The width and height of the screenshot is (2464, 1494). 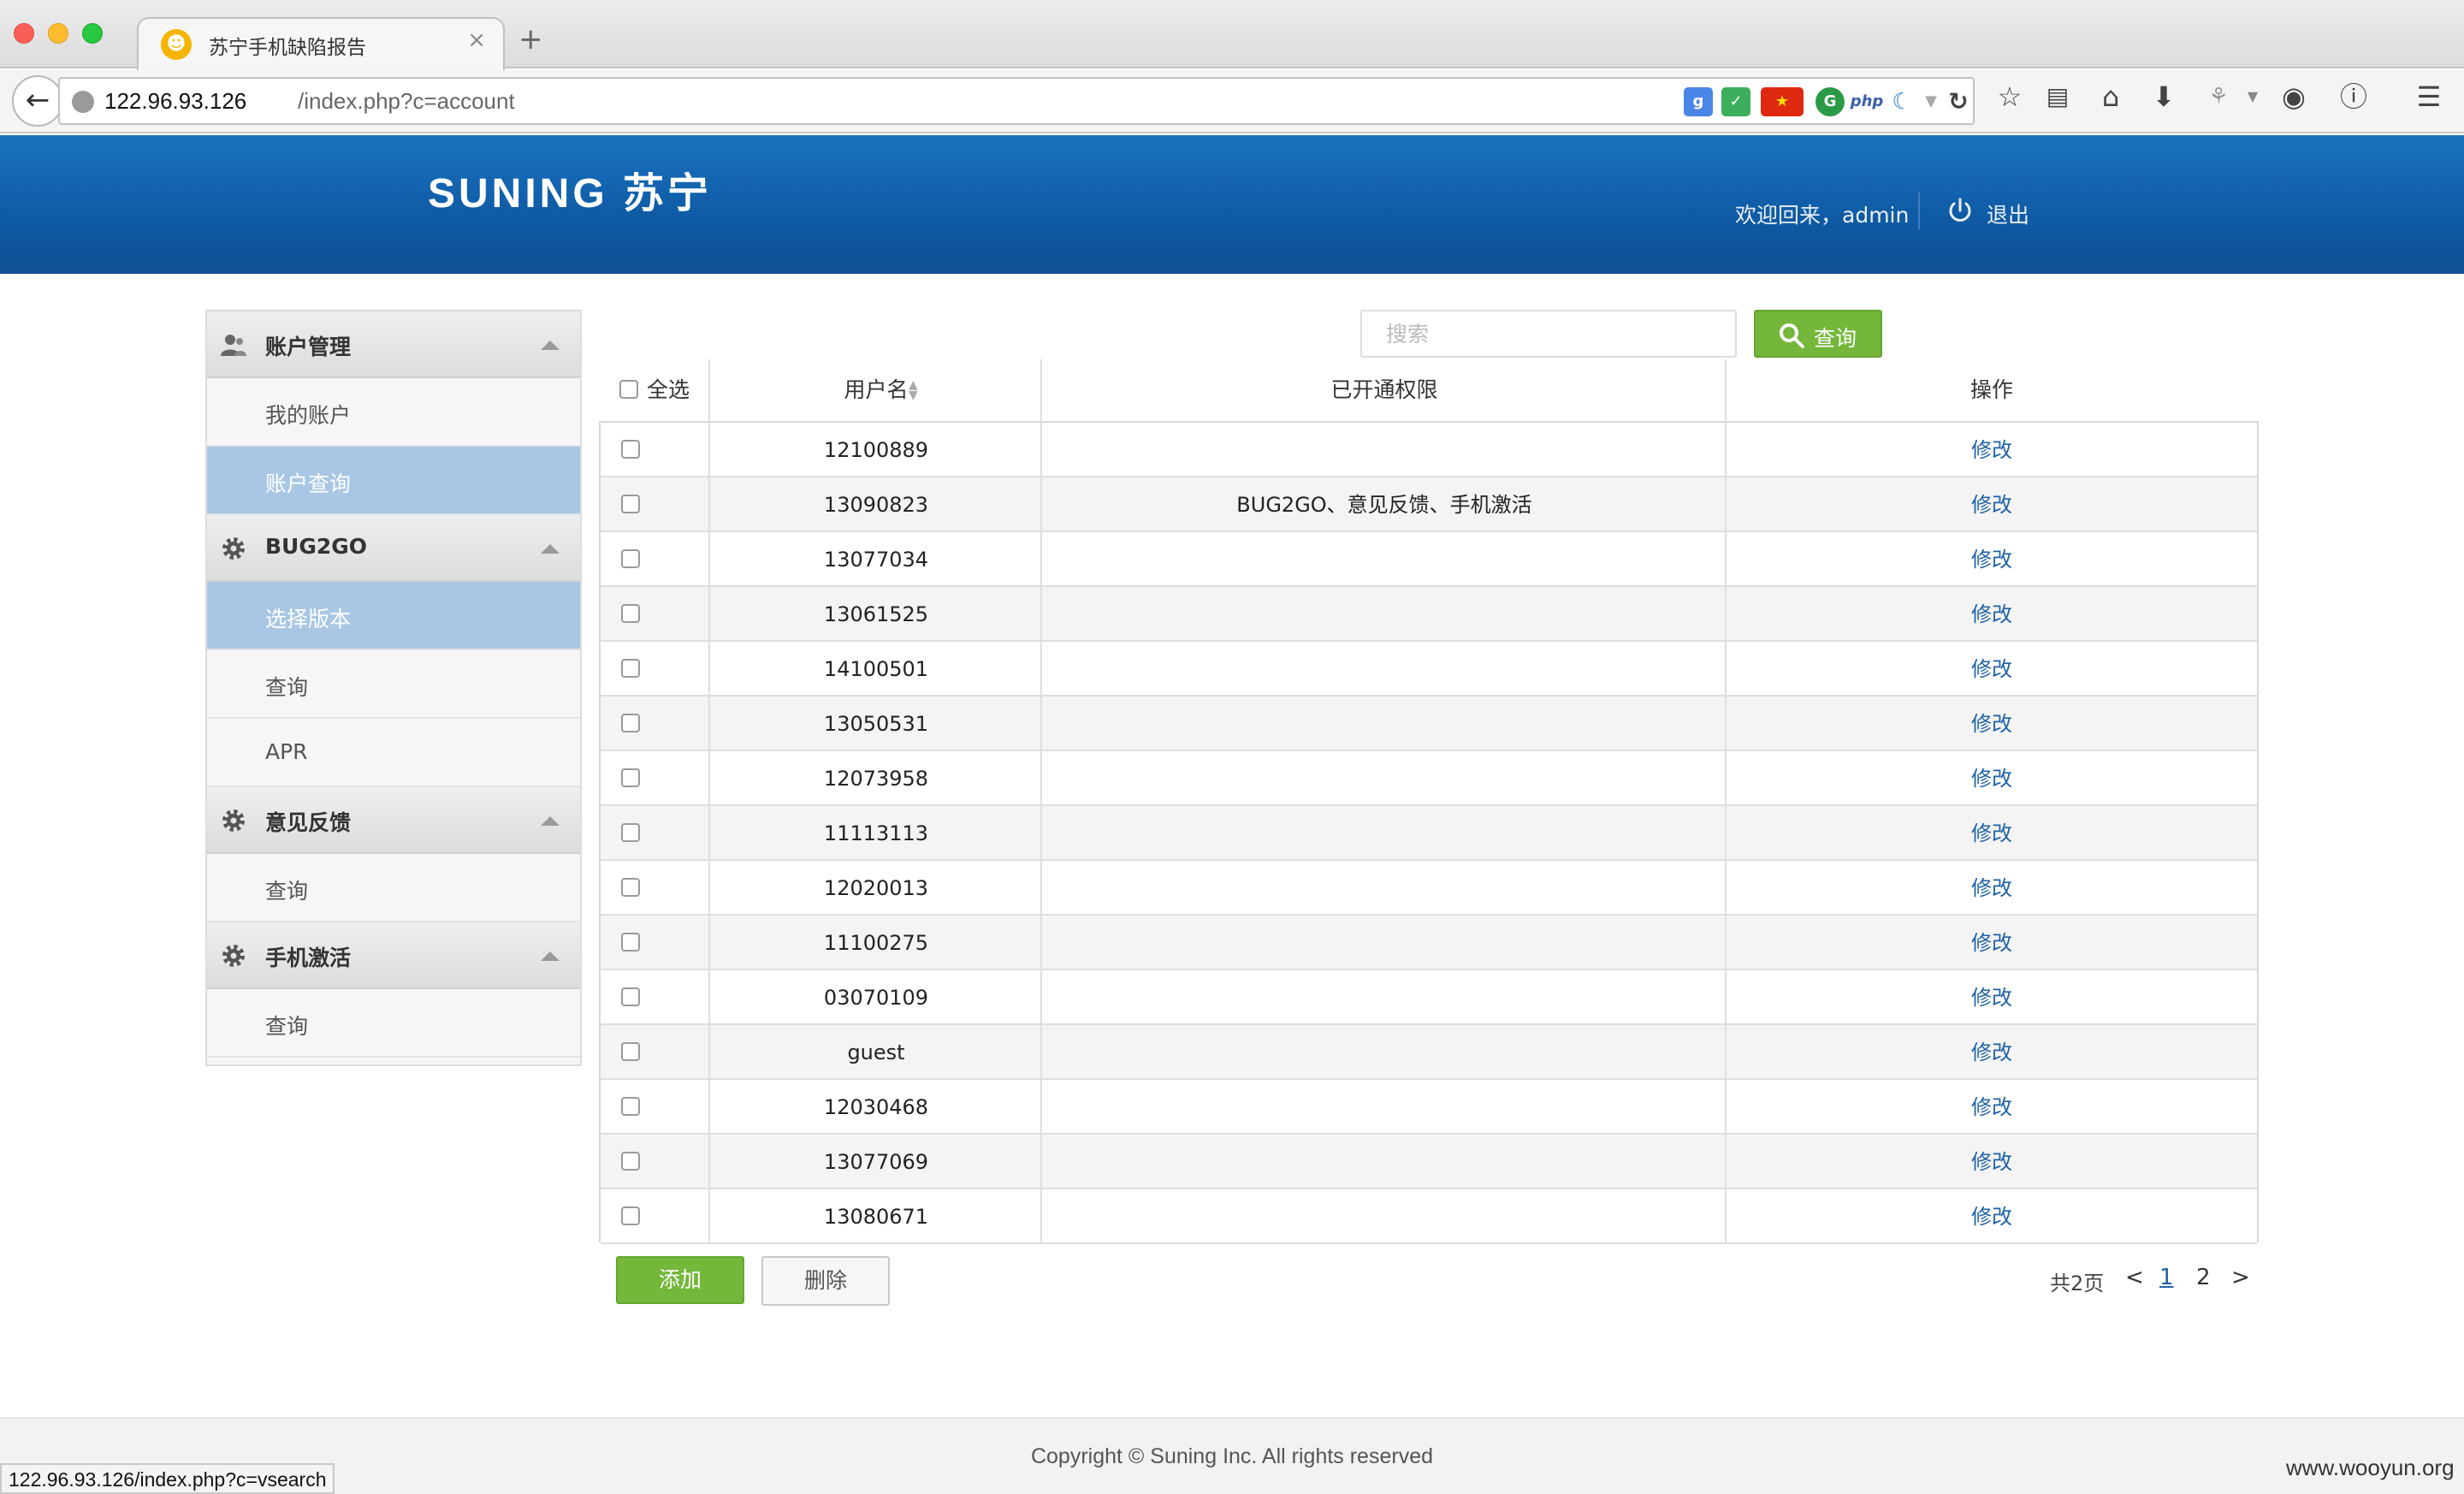 I want to click on search-input, so click(x=1548, y=334).